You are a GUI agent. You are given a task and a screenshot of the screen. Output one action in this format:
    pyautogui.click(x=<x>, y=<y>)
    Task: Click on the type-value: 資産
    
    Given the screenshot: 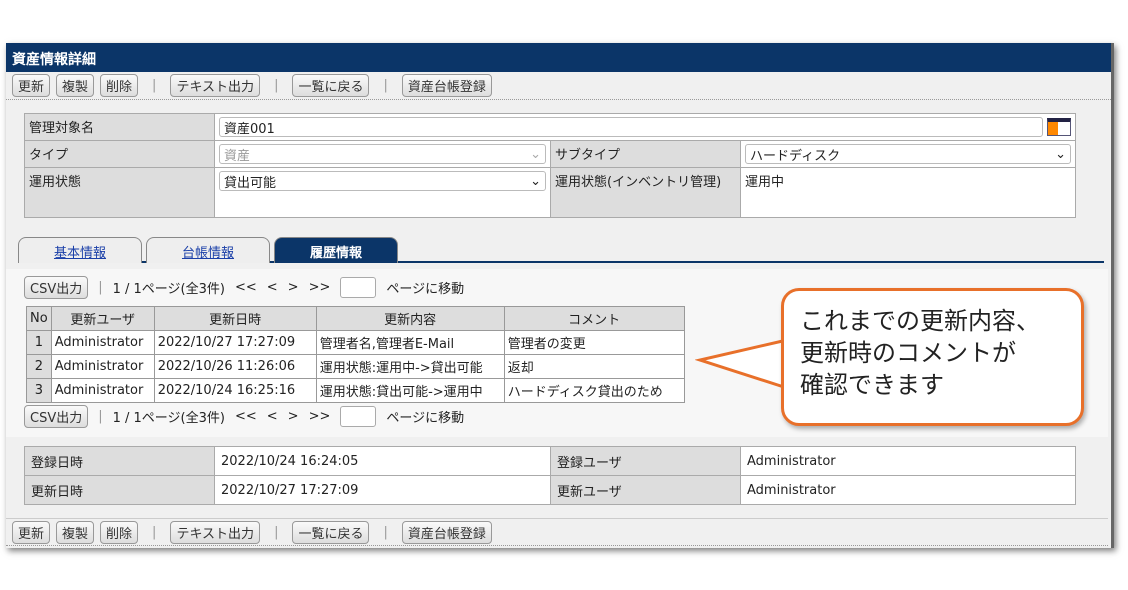 What is the action you would take?
    pyautogui.click(x=237, y=156)
    